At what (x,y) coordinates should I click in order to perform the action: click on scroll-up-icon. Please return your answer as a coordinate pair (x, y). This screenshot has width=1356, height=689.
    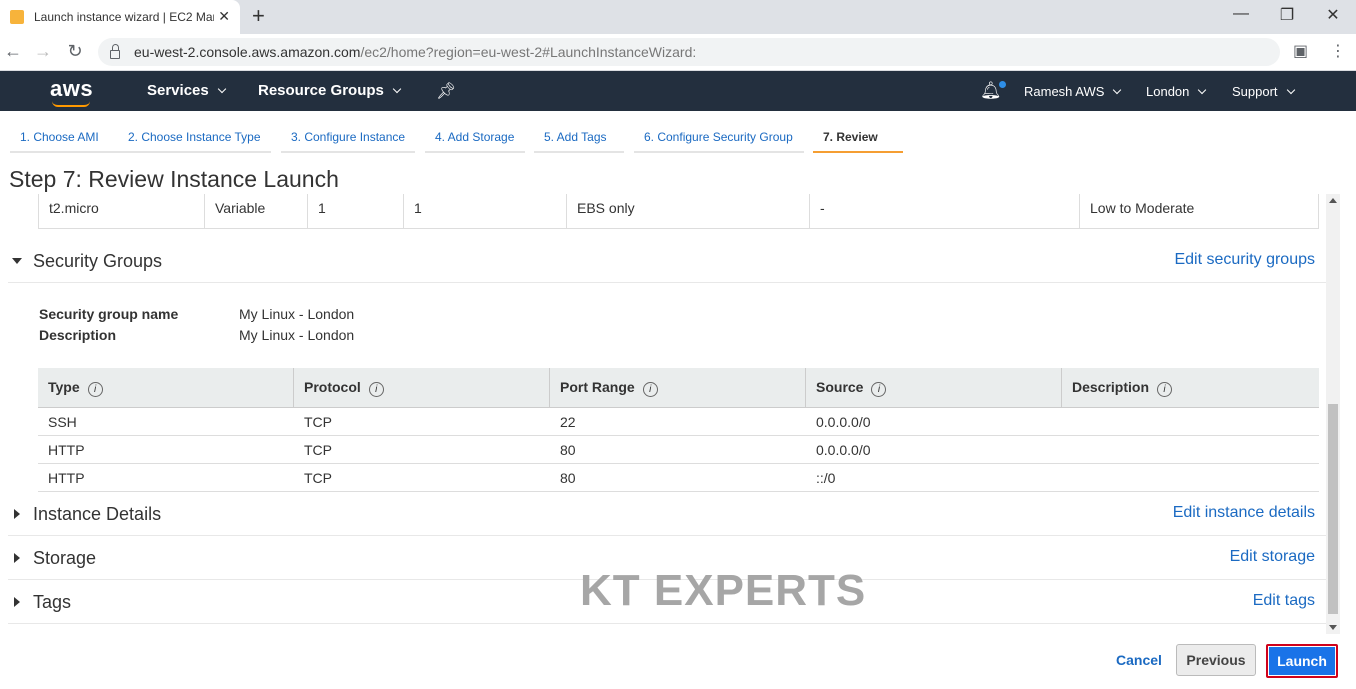
    Looking at the image, I should click on (1333, 200).